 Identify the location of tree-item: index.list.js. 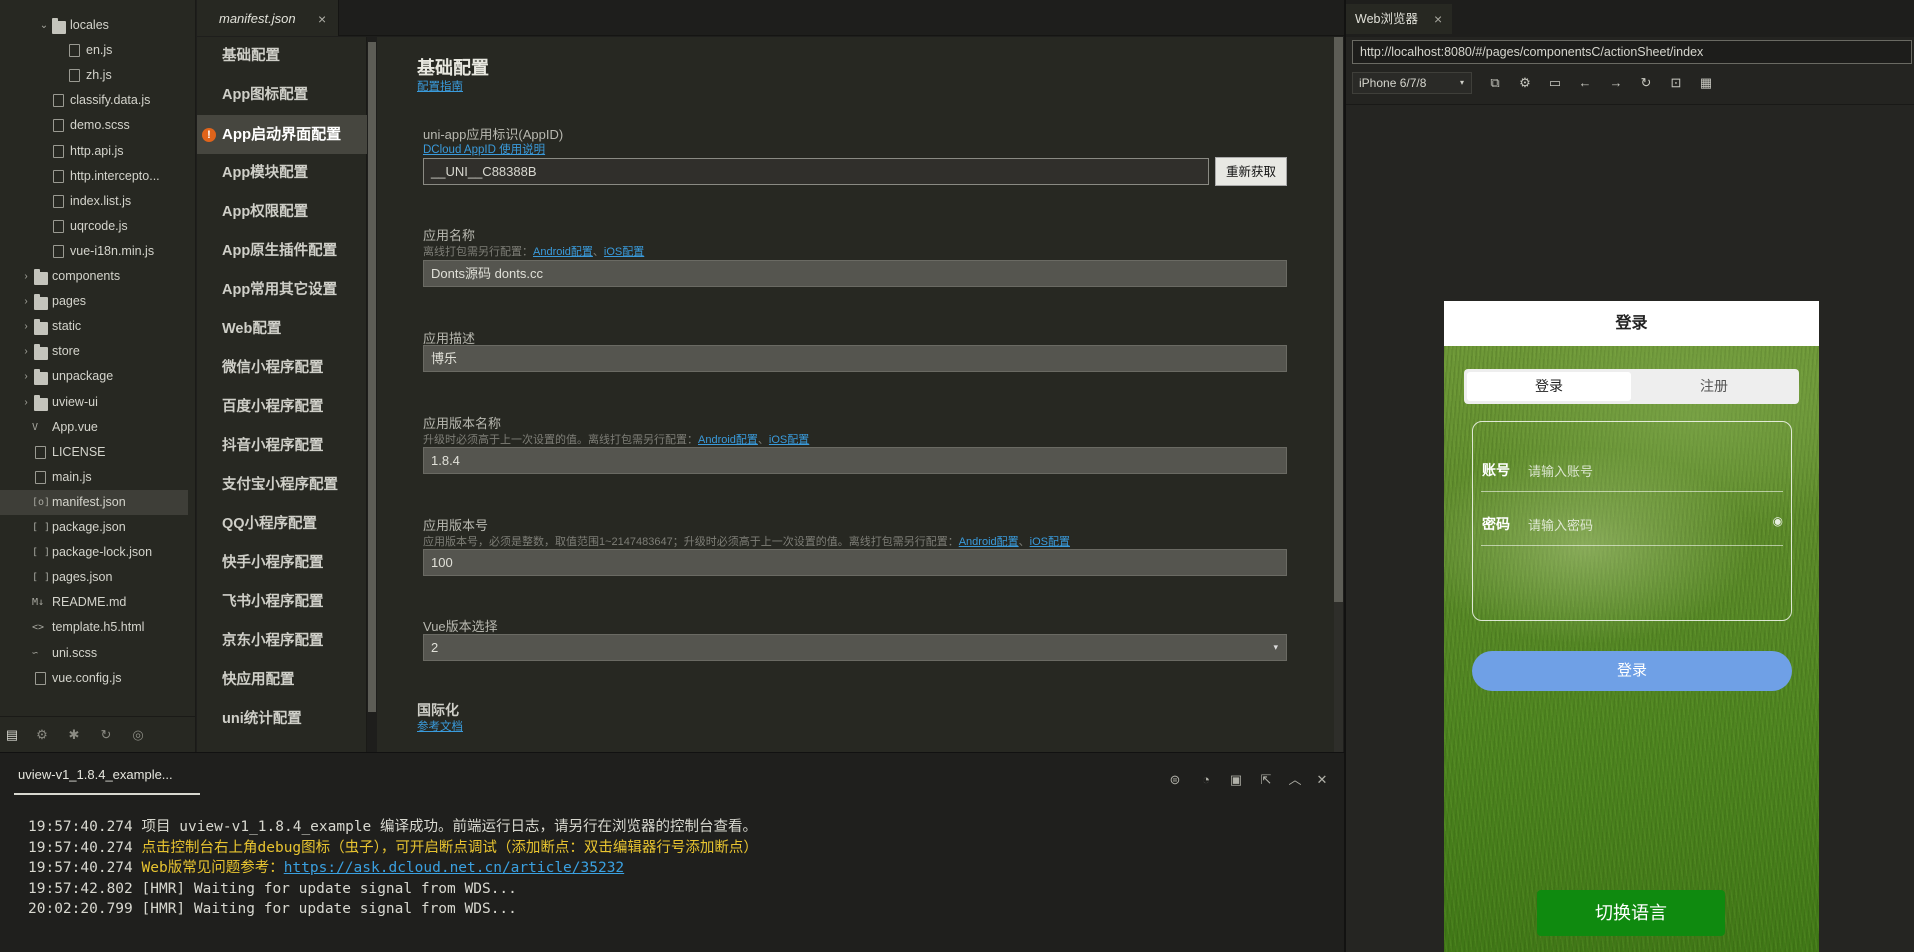
(97, 201).